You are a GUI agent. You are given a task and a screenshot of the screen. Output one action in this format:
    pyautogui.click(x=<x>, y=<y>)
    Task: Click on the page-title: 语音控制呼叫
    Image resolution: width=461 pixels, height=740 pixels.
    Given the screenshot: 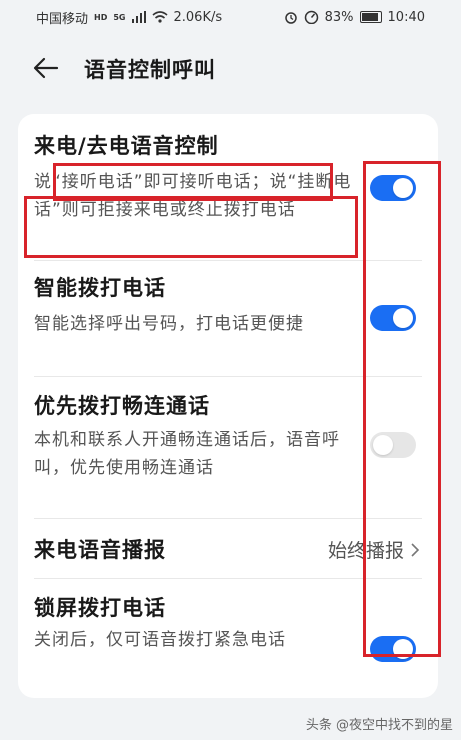 What is the action you would take?
    pyautogui.click(x=150, y=70)
    